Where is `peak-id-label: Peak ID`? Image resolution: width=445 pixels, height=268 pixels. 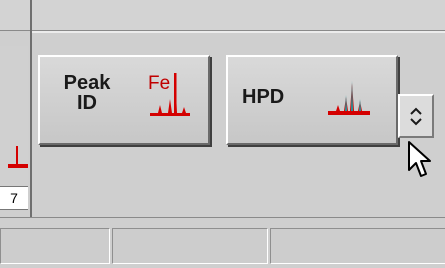 peak-id-label: Peak ID is located at coordinates (87, 93).